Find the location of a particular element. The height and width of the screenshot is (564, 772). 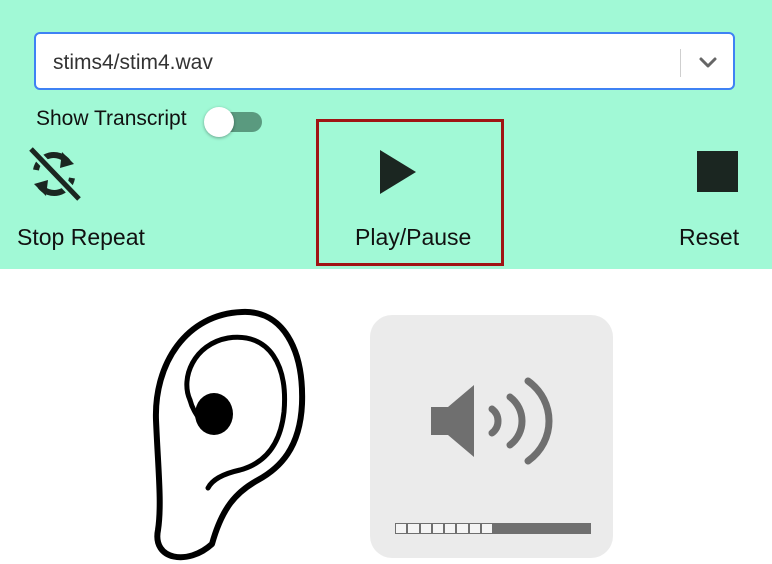

ear-icon is located at coordinates (229, 434).